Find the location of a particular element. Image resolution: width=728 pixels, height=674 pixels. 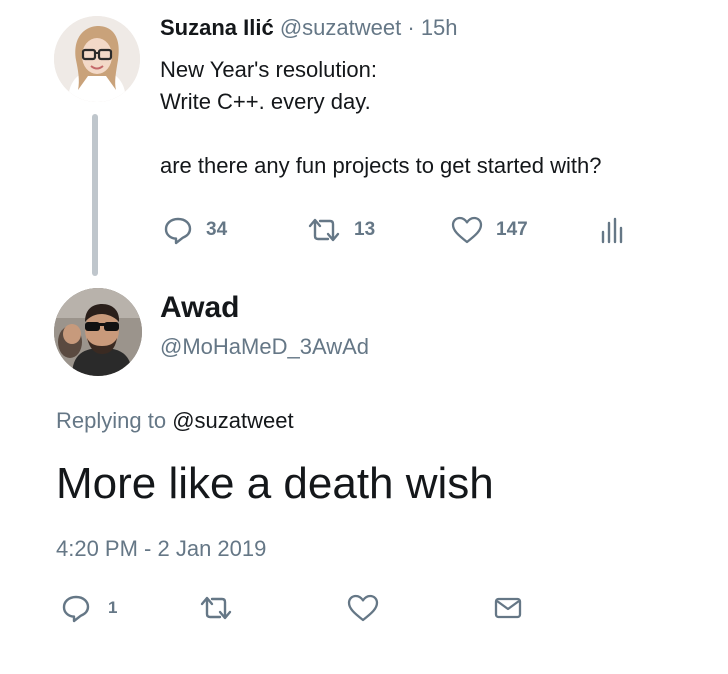

reply-like-button is located at coordinates (363, 608).